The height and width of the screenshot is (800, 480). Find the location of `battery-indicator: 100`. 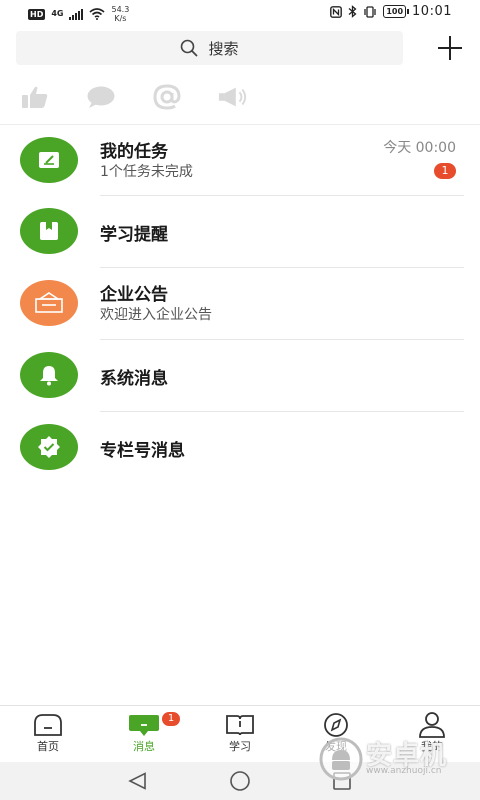

battery-indicator: 100 is located at coordinates (396, 11).